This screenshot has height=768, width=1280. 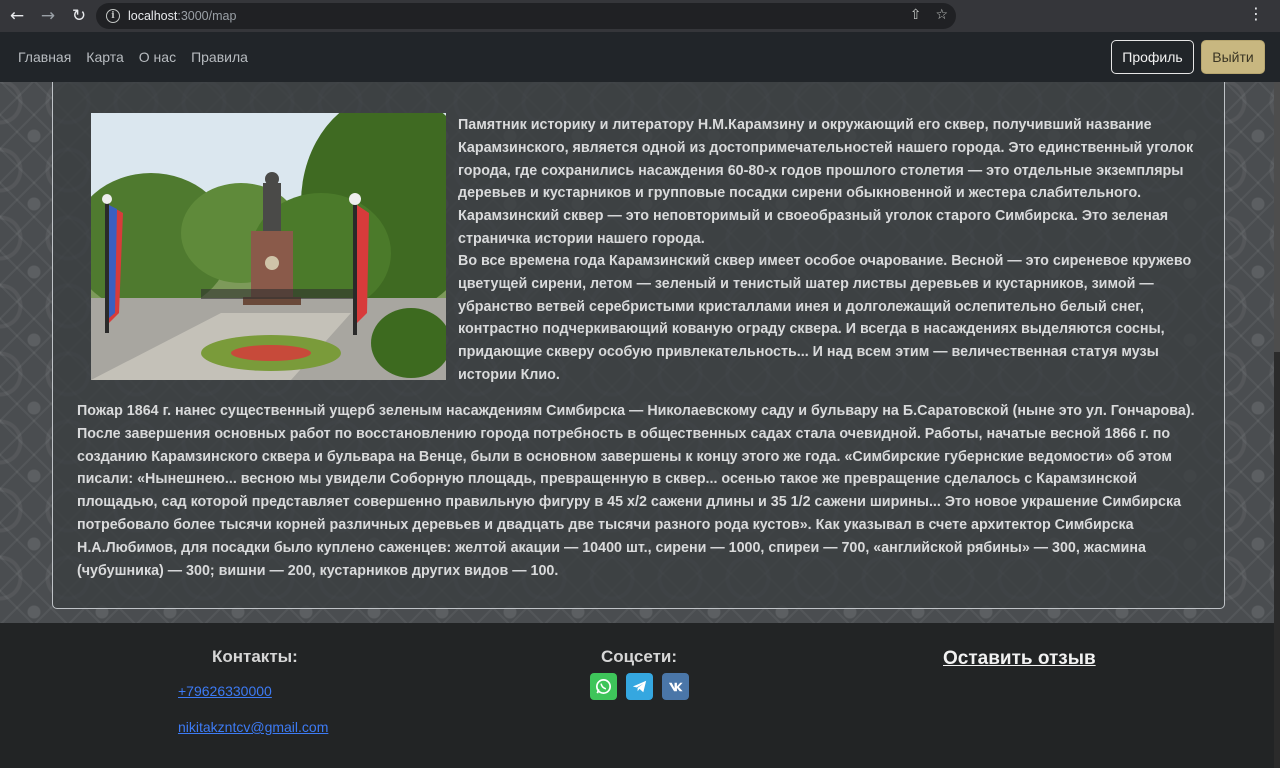 What do you see at coordinates (253, 727) in the screenshot?
I see `email-link: nikitakzntcv@gmail.com` at bounding box center [253, 727].